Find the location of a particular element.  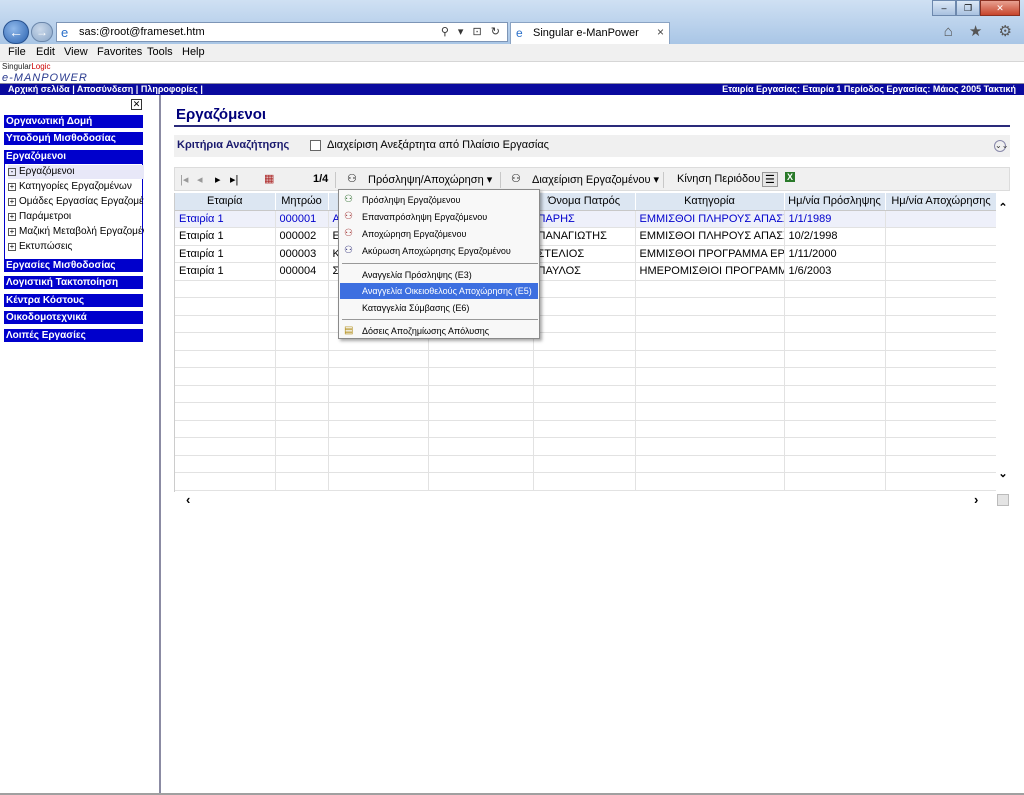

home-favorites-tools-icons: ⌂ ★ ⚙ is located at coordinates (981, 31).